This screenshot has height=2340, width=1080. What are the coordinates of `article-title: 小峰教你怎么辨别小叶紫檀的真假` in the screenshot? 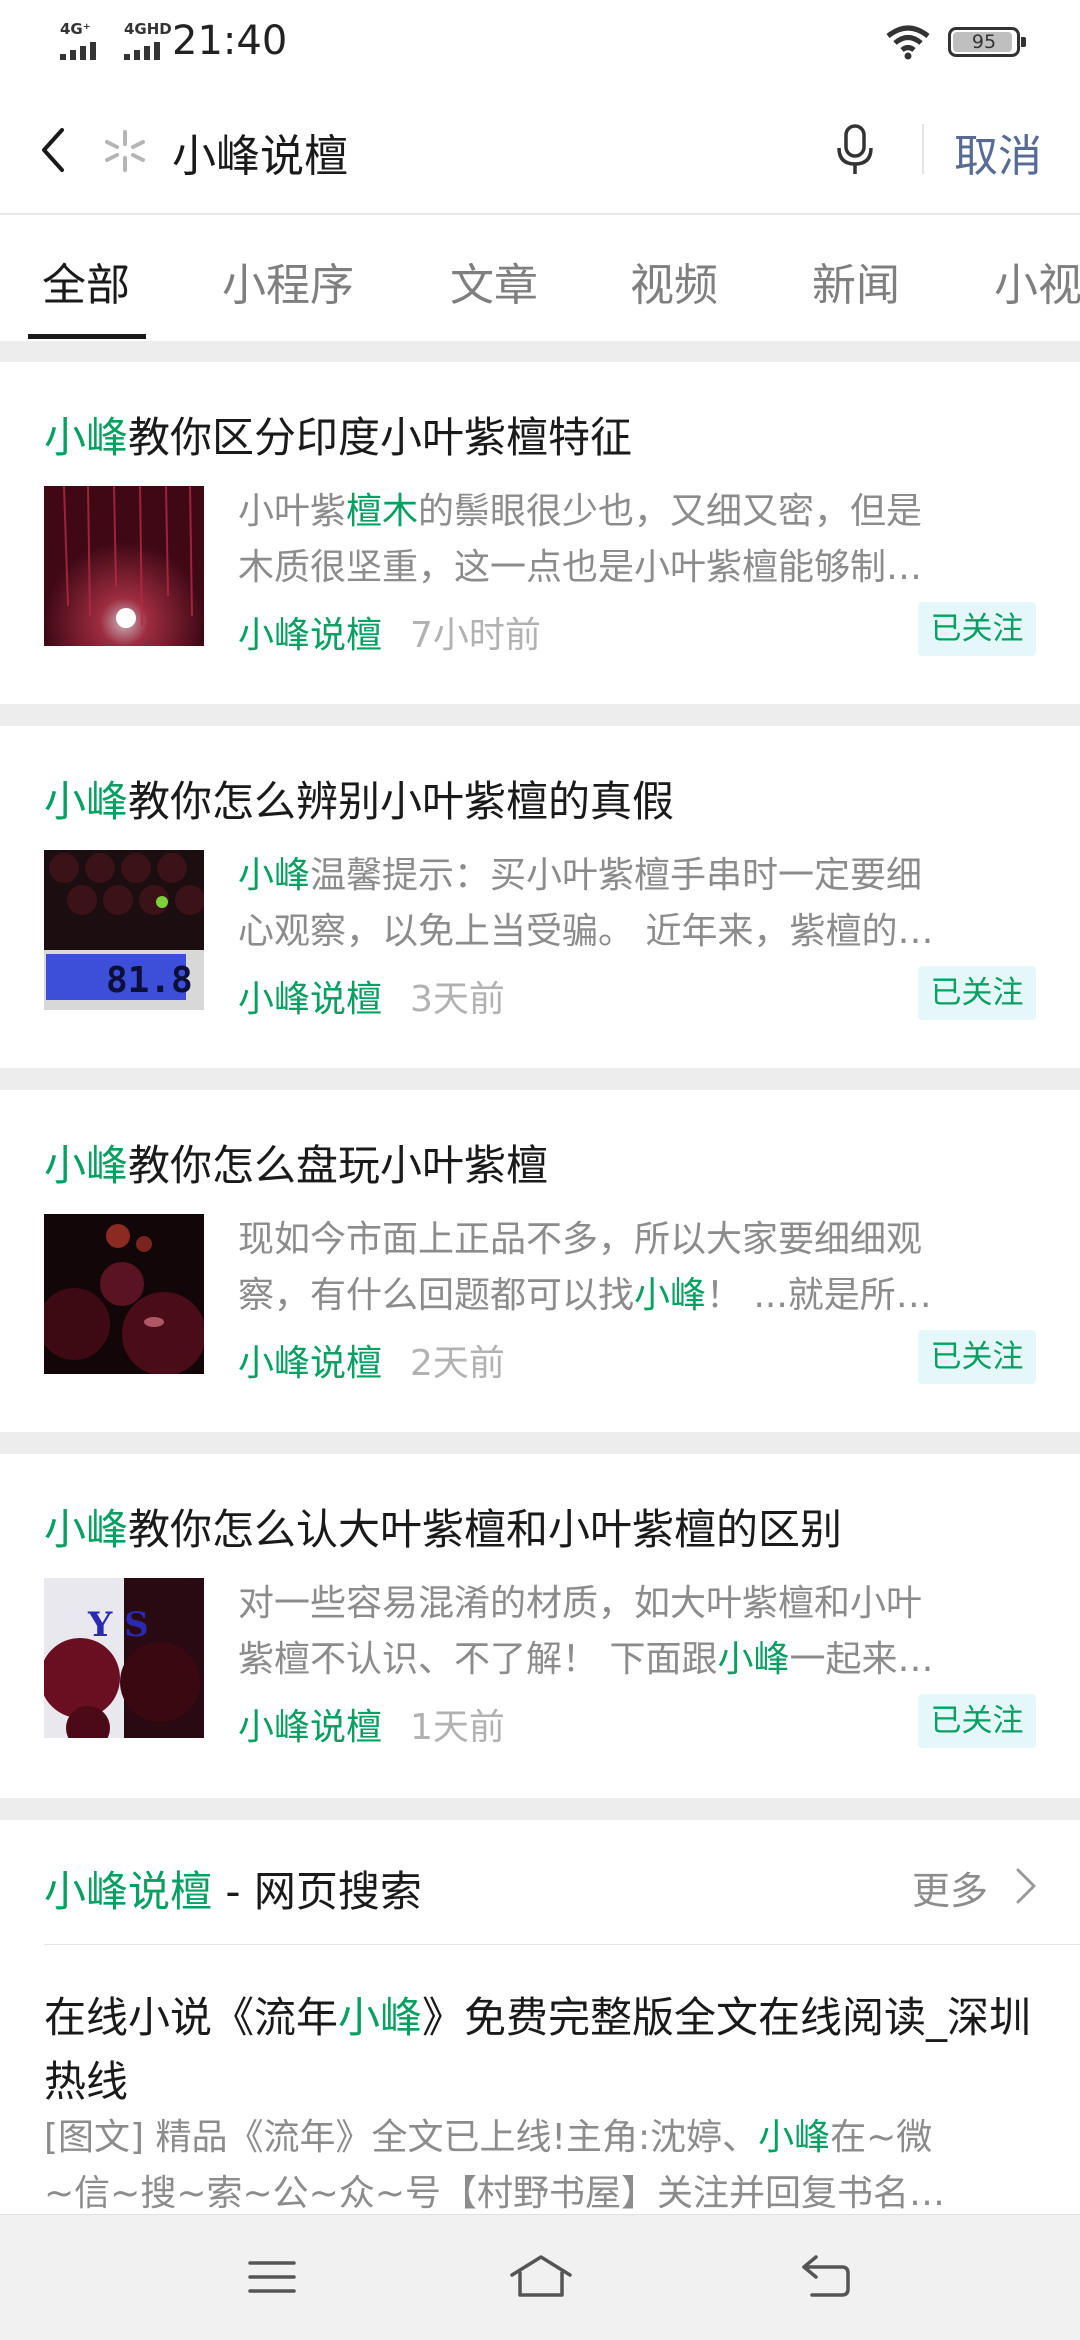 It's located at (359, 798).